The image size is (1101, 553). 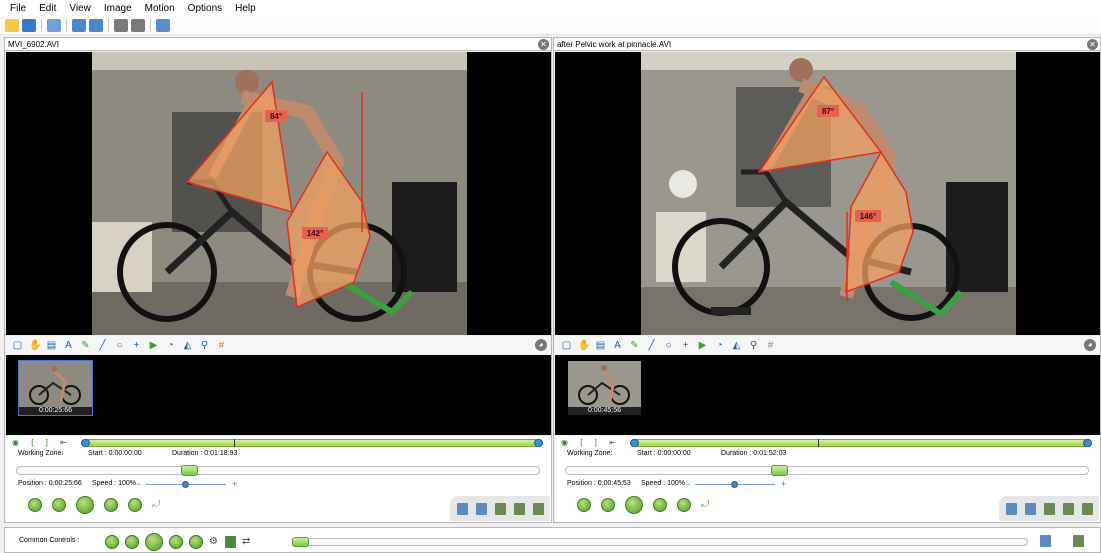 I want to click on common-position-slider-thumb, so click(x=300, y=542).